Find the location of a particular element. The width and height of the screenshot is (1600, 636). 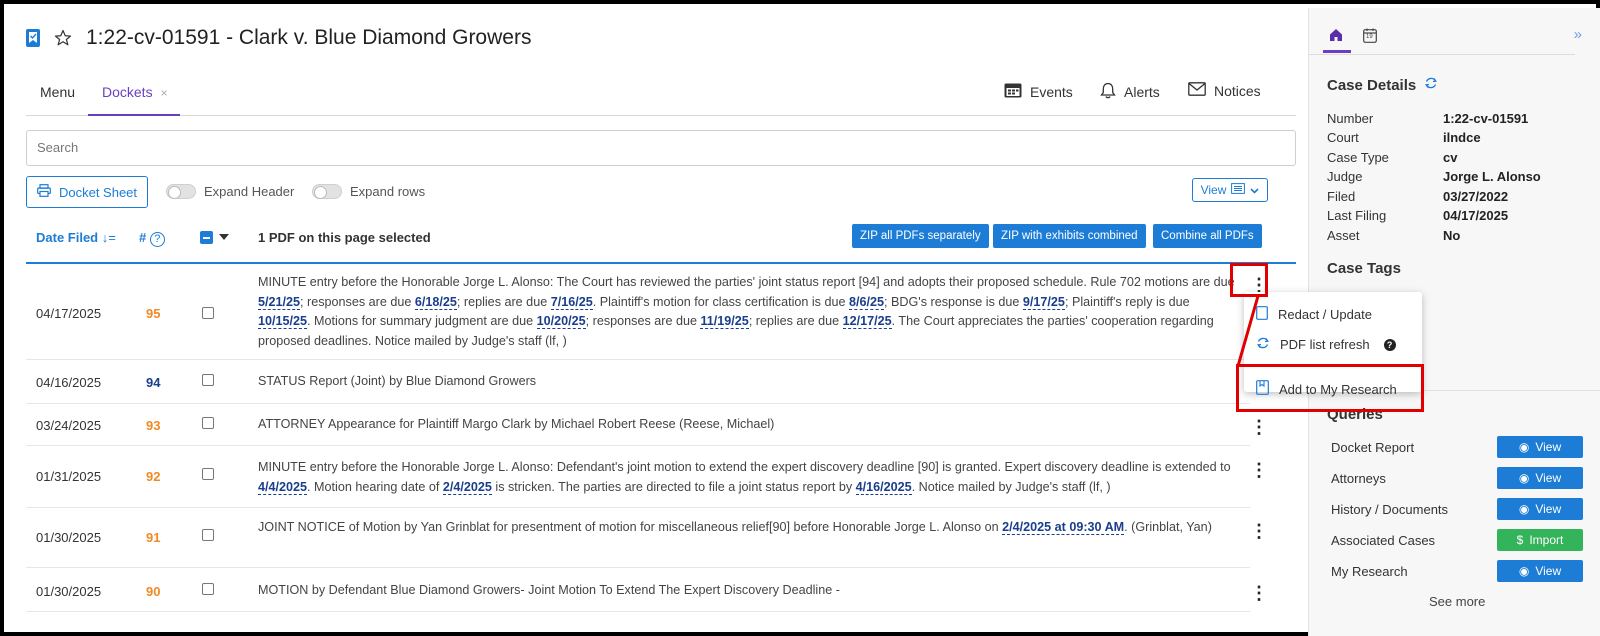

deadline-link: 10/20/25 is located at coordinates (561, 321).